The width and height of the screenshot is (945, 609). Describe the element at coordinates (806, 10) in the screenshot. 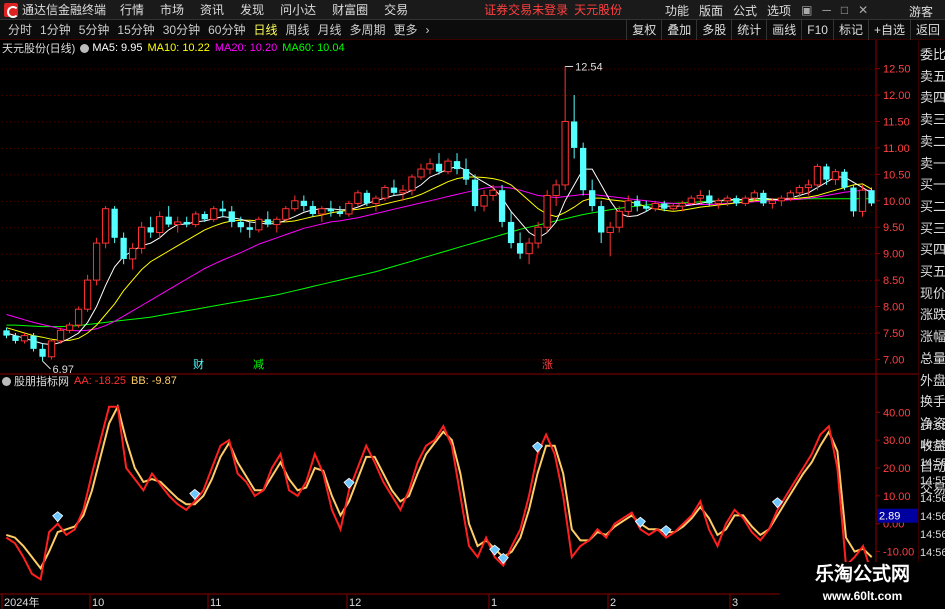

I see `restore-icon: ▣` at that location.